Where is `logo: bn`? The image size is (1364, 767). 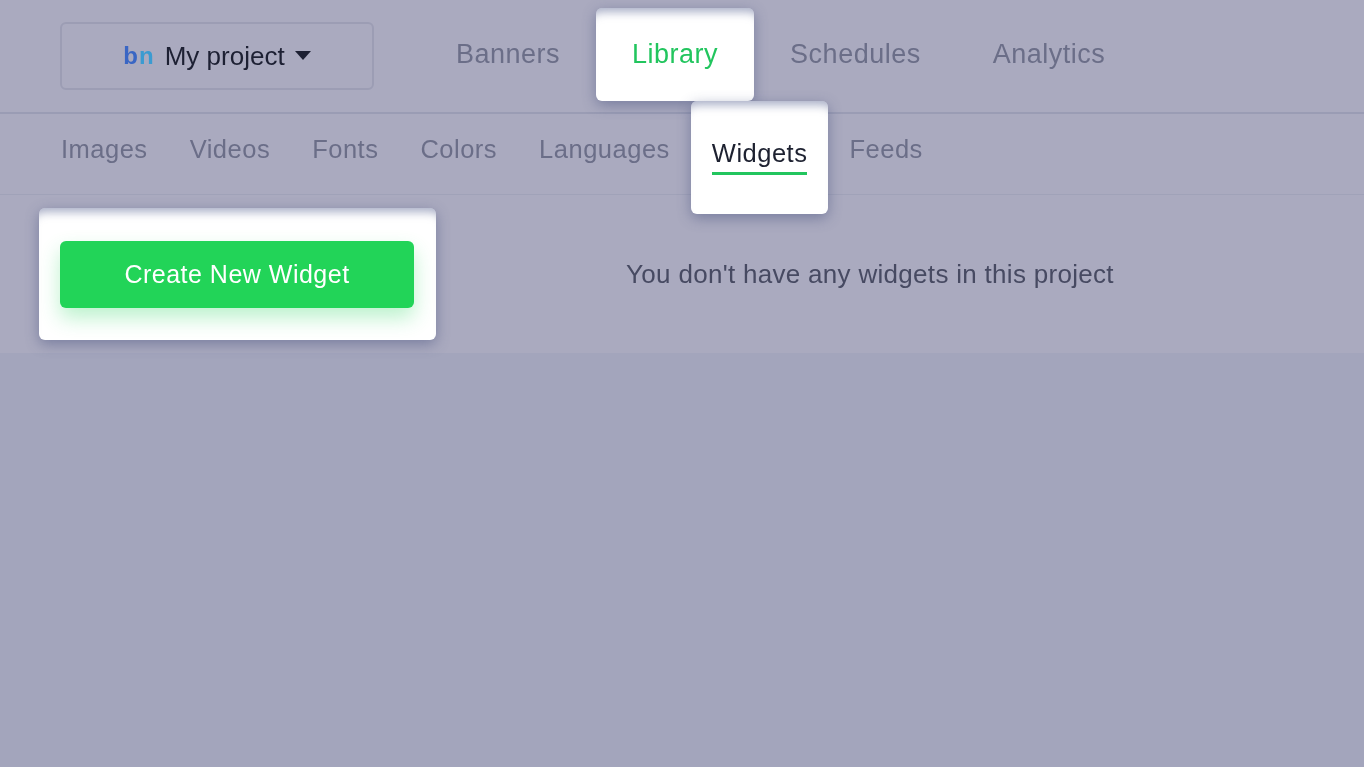
logo: bn is located at coordinates (139, 56).